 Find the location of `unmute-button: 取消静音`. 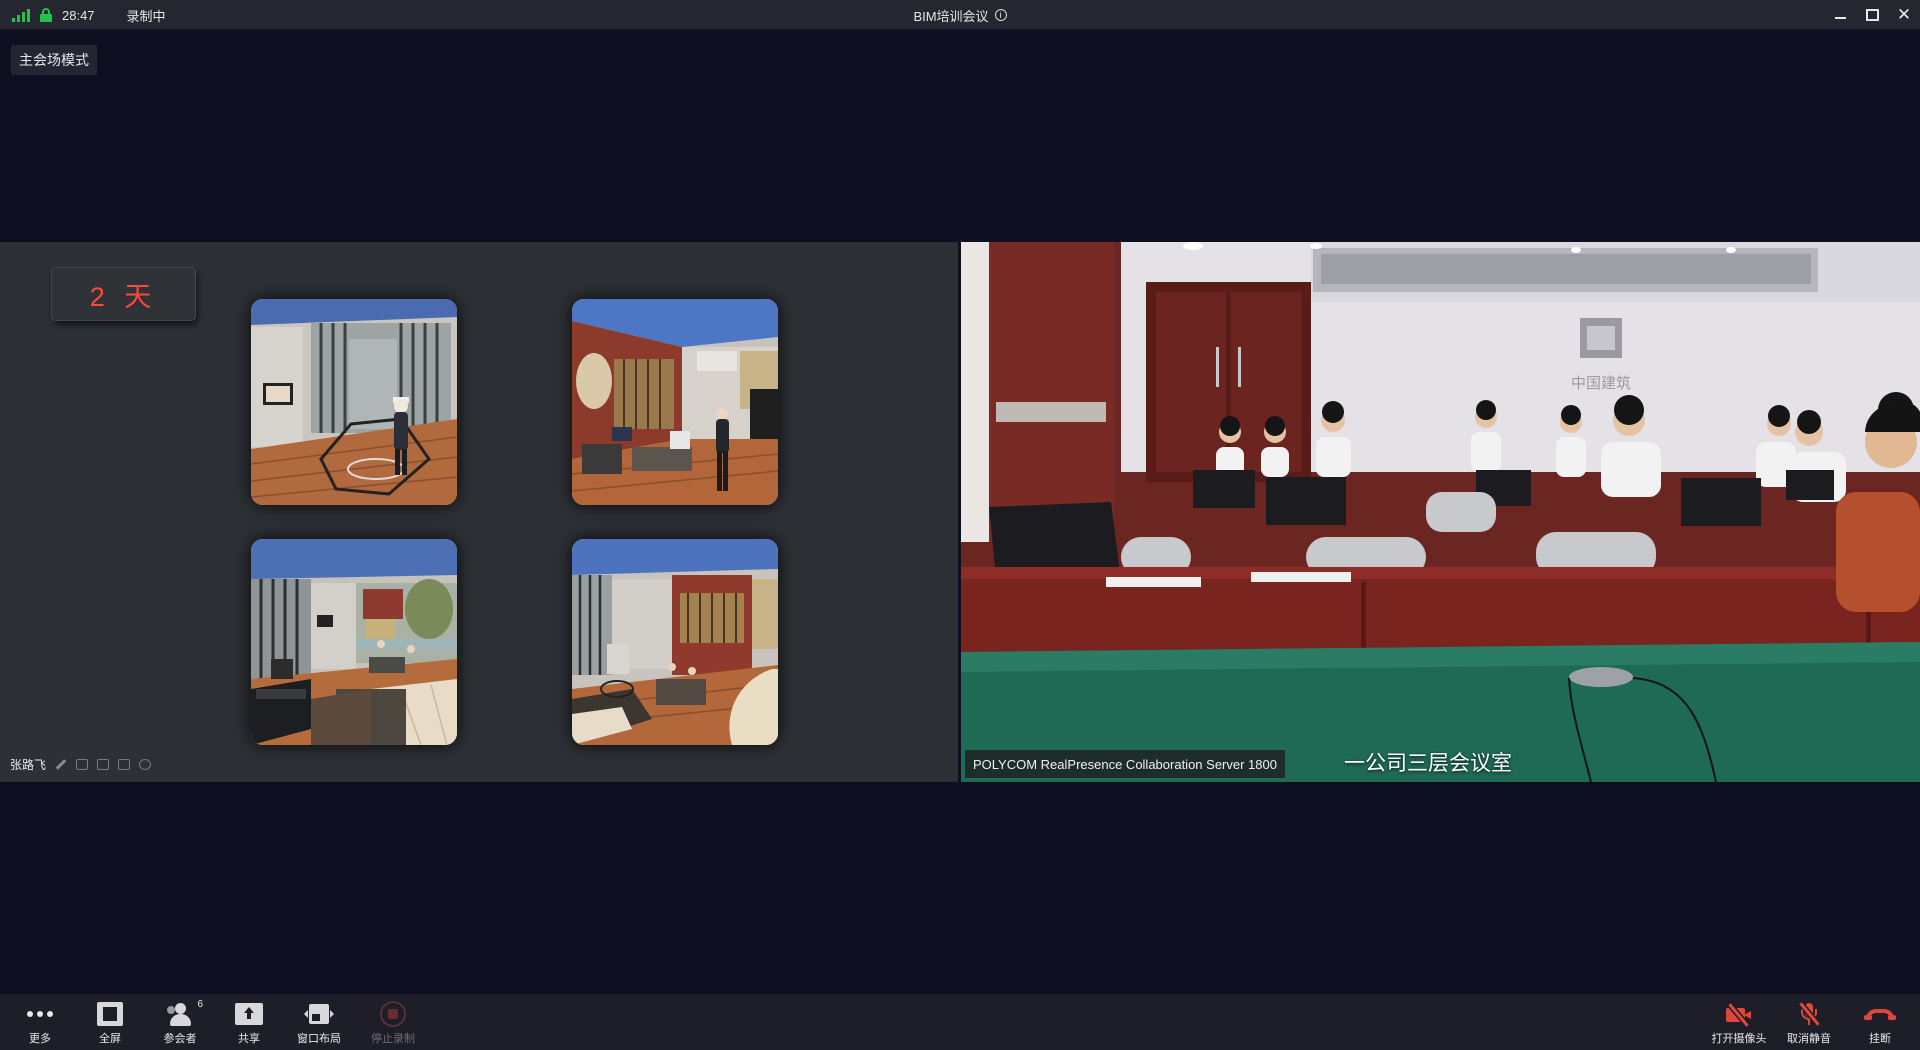

unmute-button: 取消静音 is located at coordinates (1809, 1022).